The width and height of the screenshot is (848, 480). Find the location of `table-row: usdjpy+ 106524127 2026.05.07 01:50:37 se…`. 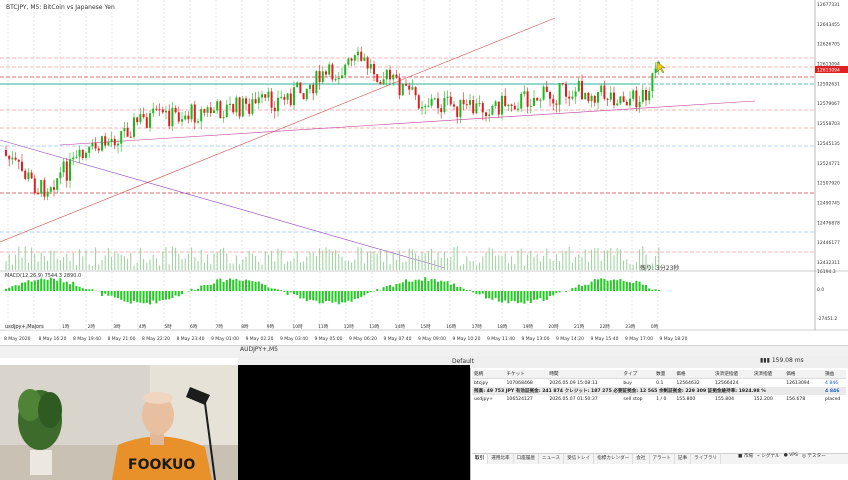

table-row: usdjpy+ 106524127 2026.05.07 01:50:37 se… is located at coordinates (659, 399).